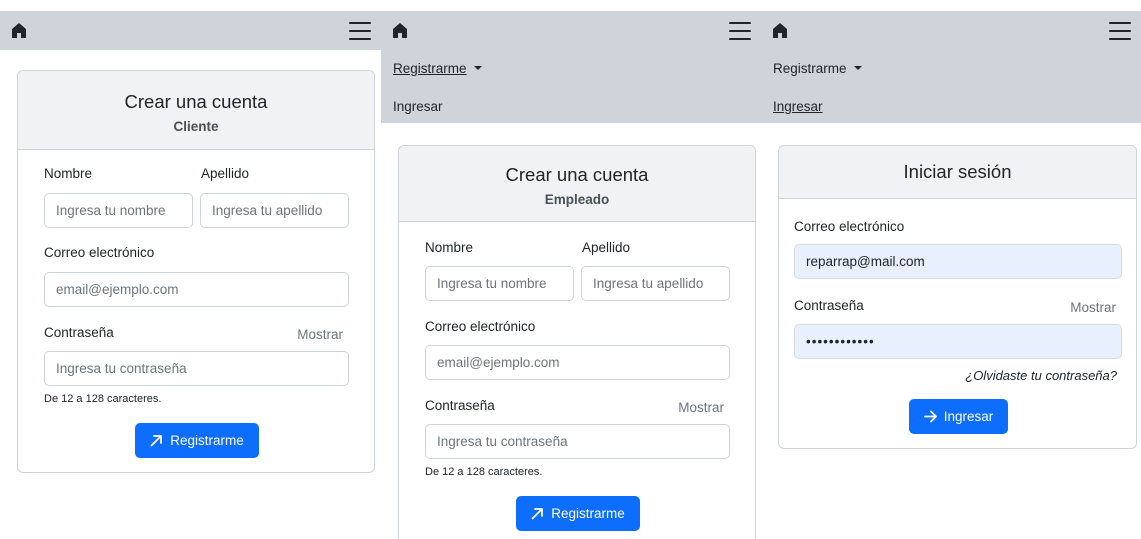 The width and height of the screenshot is (1141, 539). I want to click on card-title: Iniciar sesión, so click(957, 171).